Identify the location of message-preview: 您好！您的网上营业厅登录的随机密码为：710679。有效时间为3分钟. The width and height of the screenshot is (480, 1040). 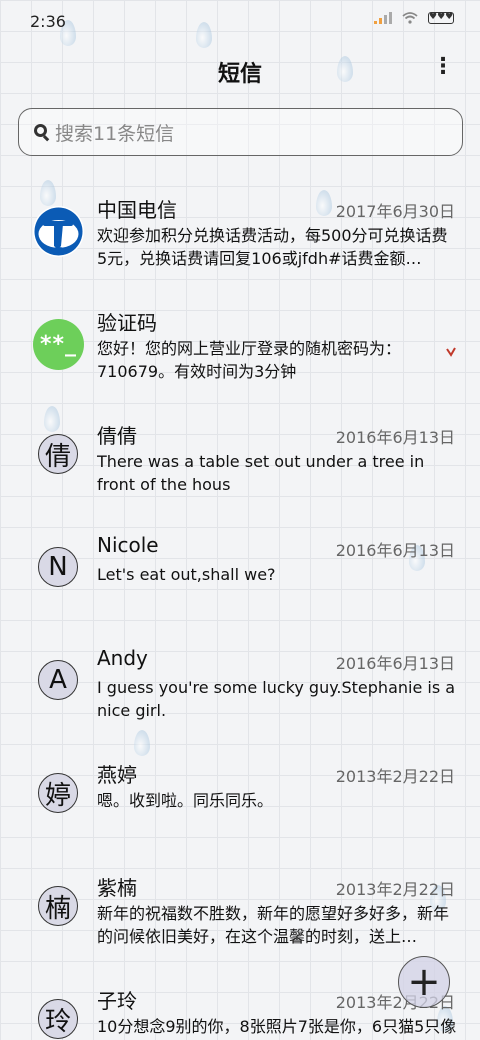
(249, 360).